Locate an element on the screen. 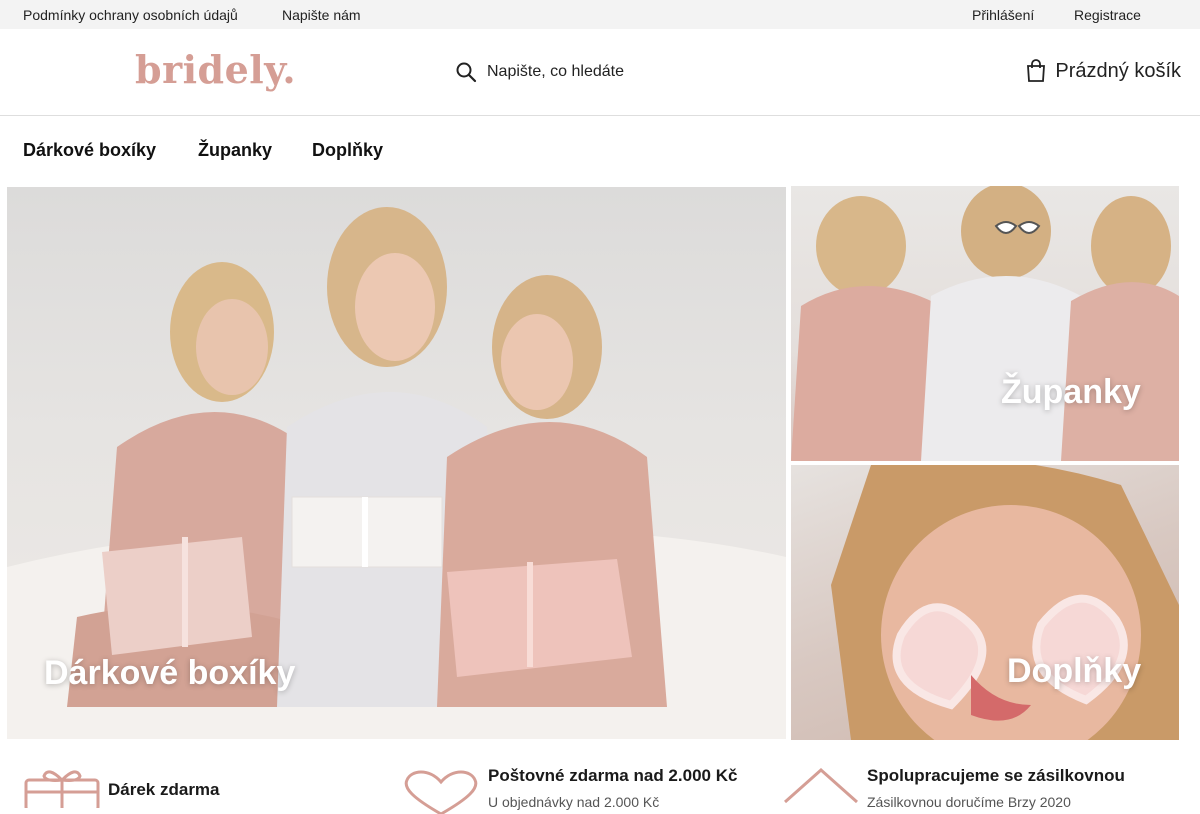 The height and width of the screenshot is (814, 1200). main-nav: Dárkové boxíky Županky Doplňky is located at coordinates (600, 151).